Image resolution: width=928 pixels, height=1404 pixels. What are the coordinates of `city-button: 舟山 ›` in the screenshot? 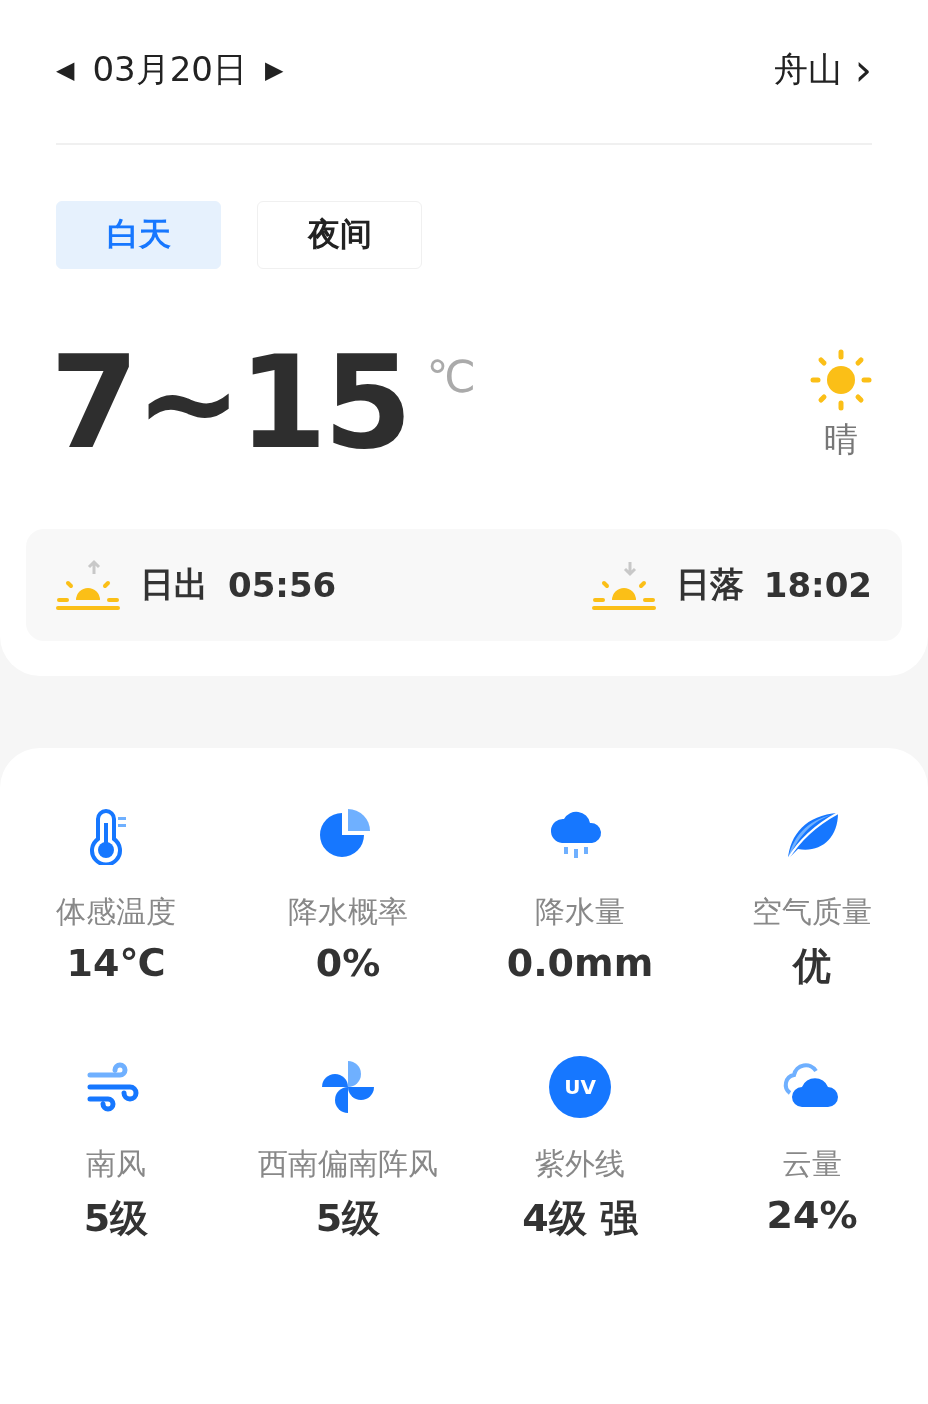 It's located at (823, 69).